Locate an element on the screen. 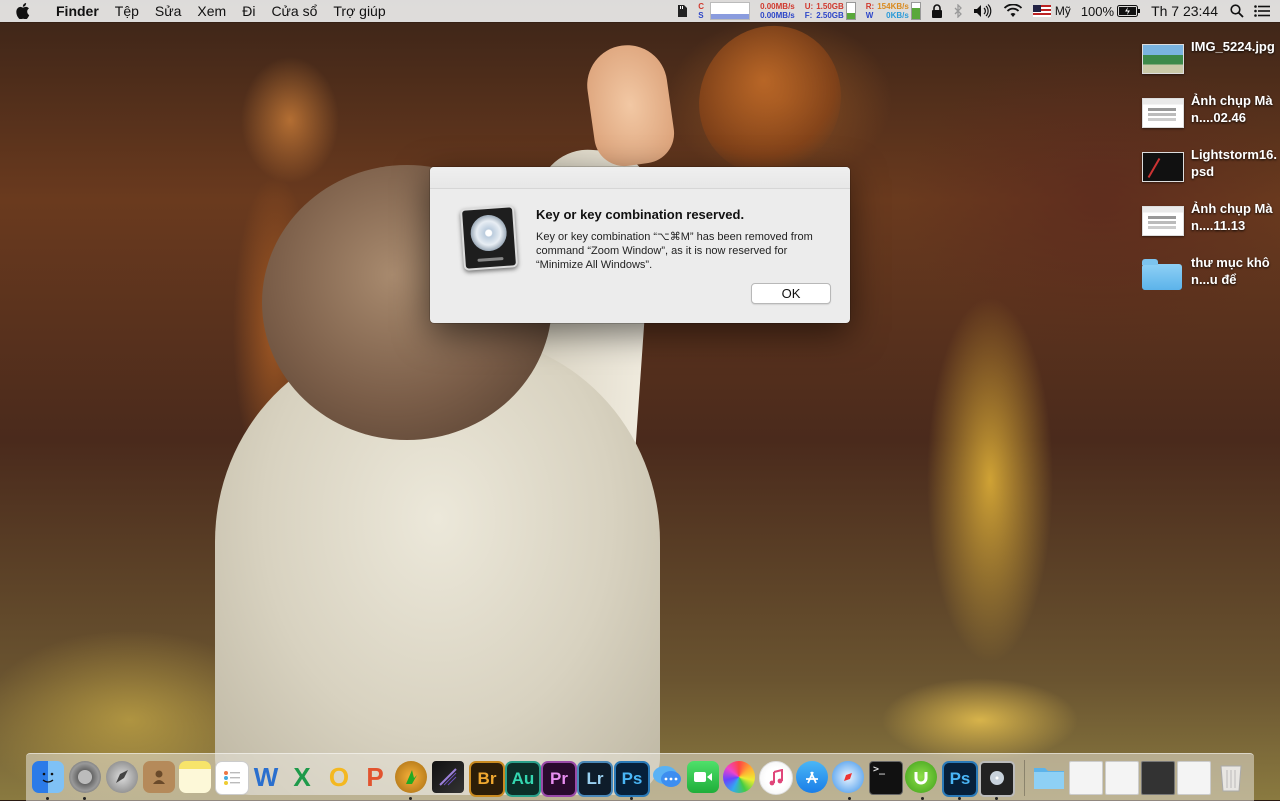 This screenshot has height=801, width=1280. memory-stats: 1.50GB 2.50GB is located at coordinates (830, 11).